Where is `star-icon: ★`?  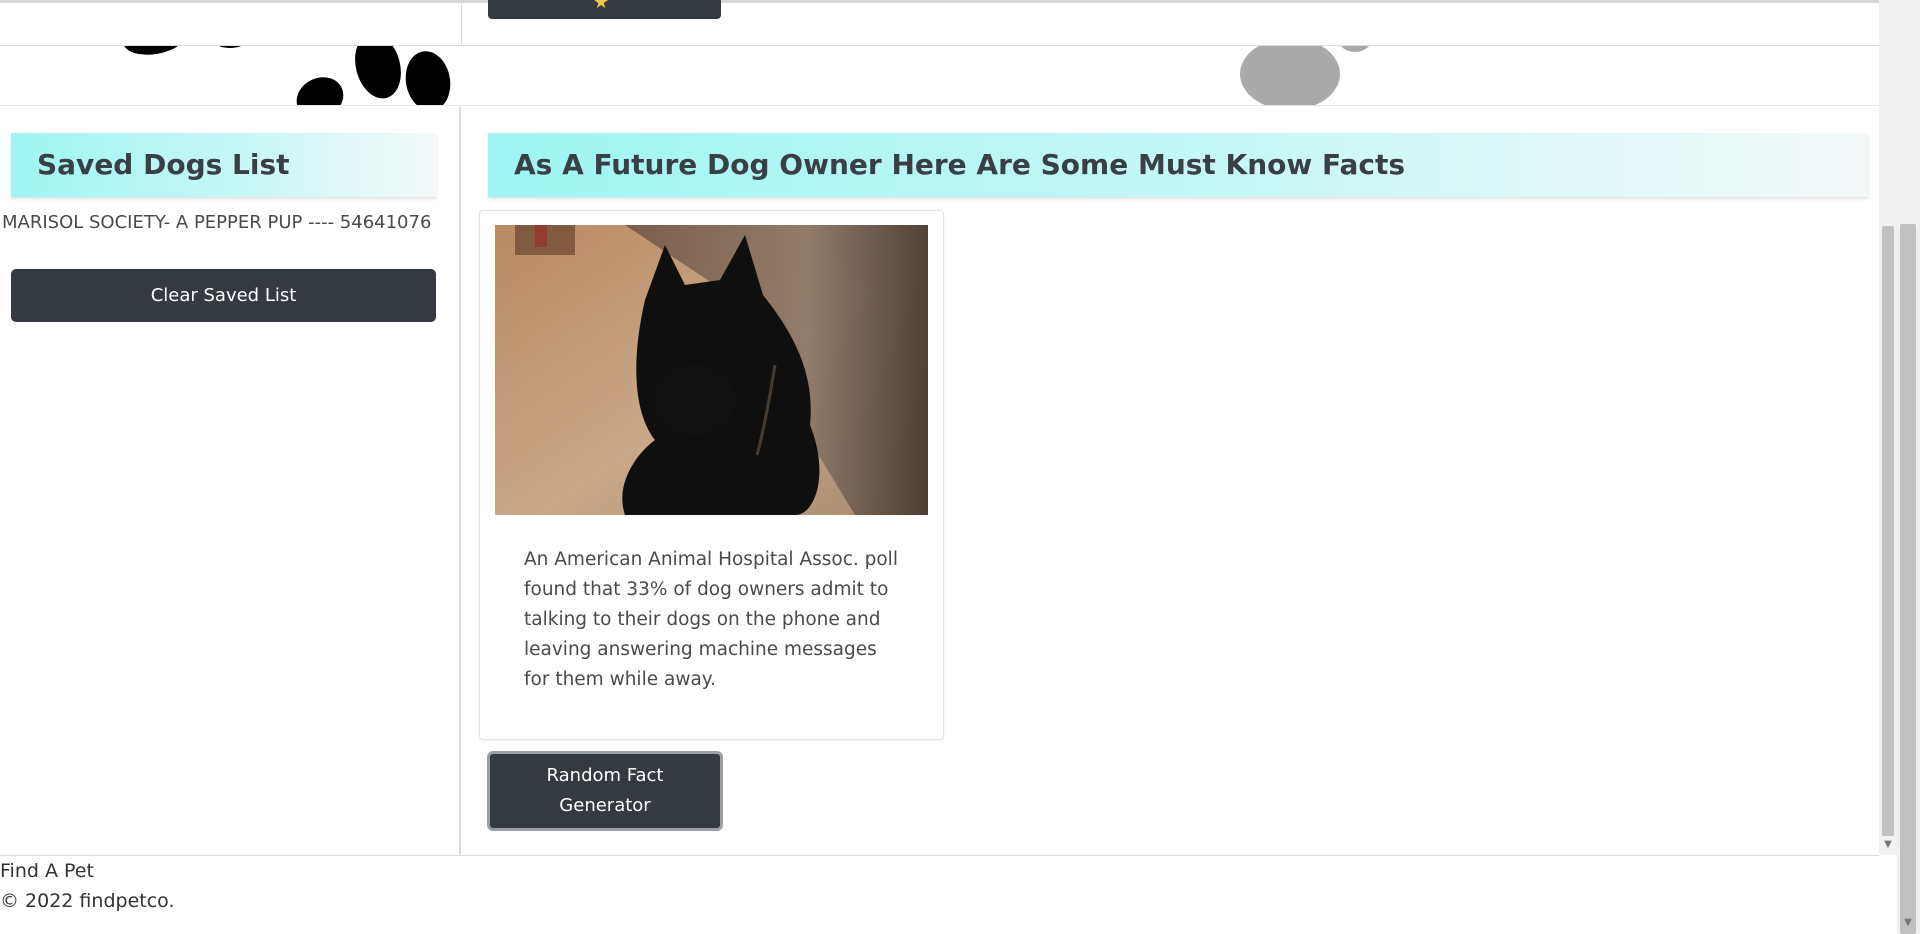
star-icon: ★ is located at coordinates (601, 6).